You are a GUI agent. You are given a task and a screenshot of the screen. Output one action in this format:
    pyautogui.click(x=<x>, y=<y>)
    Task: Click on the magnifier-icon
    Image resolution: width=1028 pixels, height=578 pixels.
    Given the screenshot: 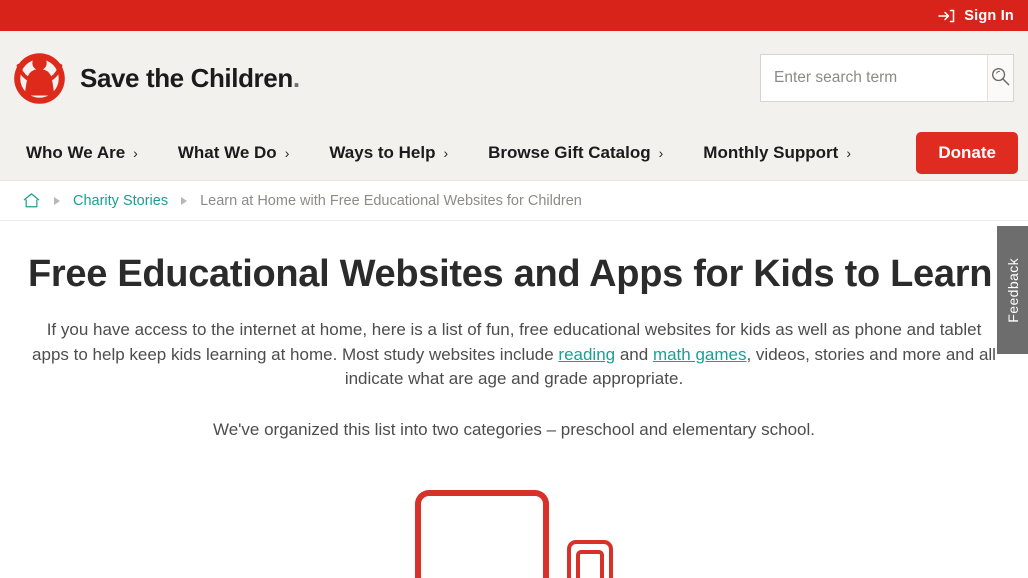 What is the action you would take?
    pyautogui.click(x=1000, y=78)
    